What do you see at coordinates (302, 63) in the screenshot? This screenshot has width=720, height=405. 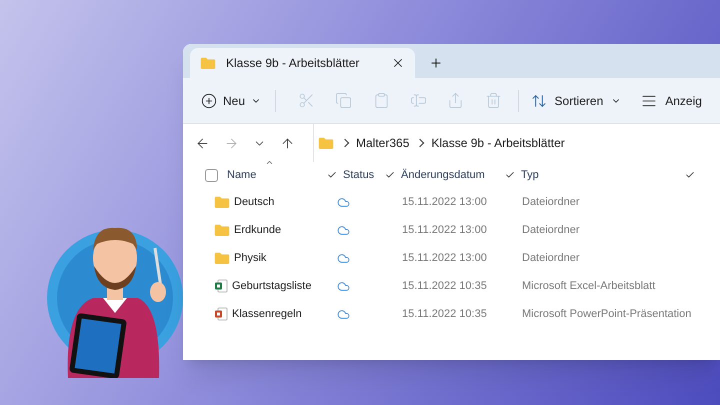 I see `window-tab: Klasse 9b - Arbeitsblätter` at bounding box center [302, 63].